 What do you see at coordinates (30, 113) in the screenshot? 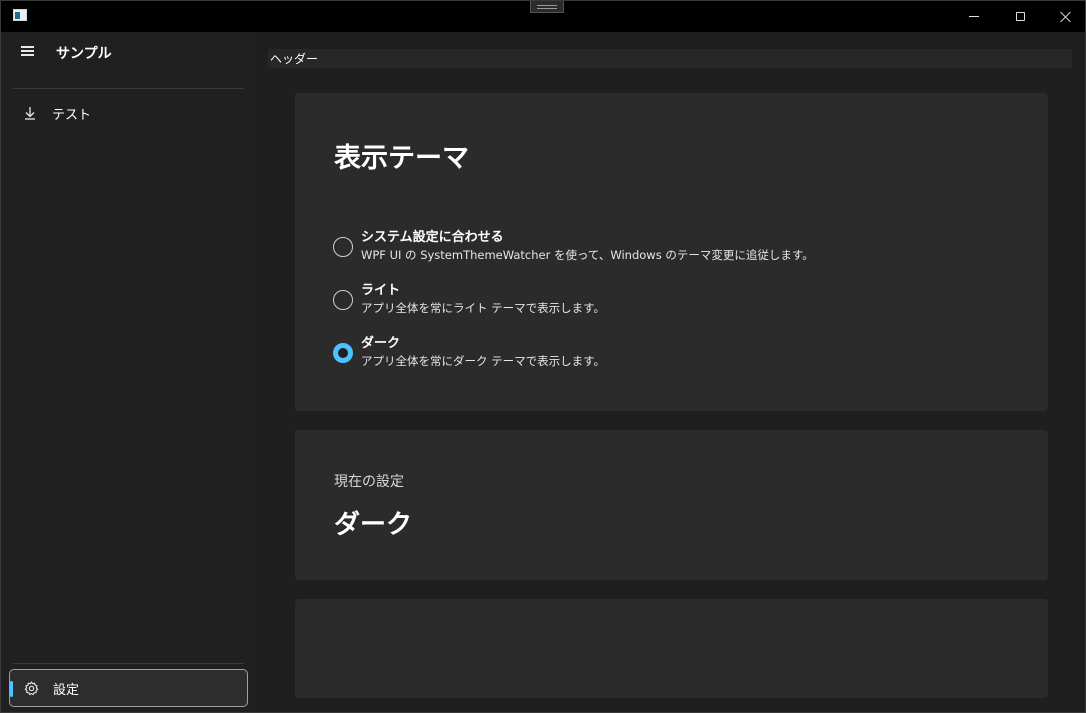
I see `download-arrow-icon` at bounding box center [30, 113].